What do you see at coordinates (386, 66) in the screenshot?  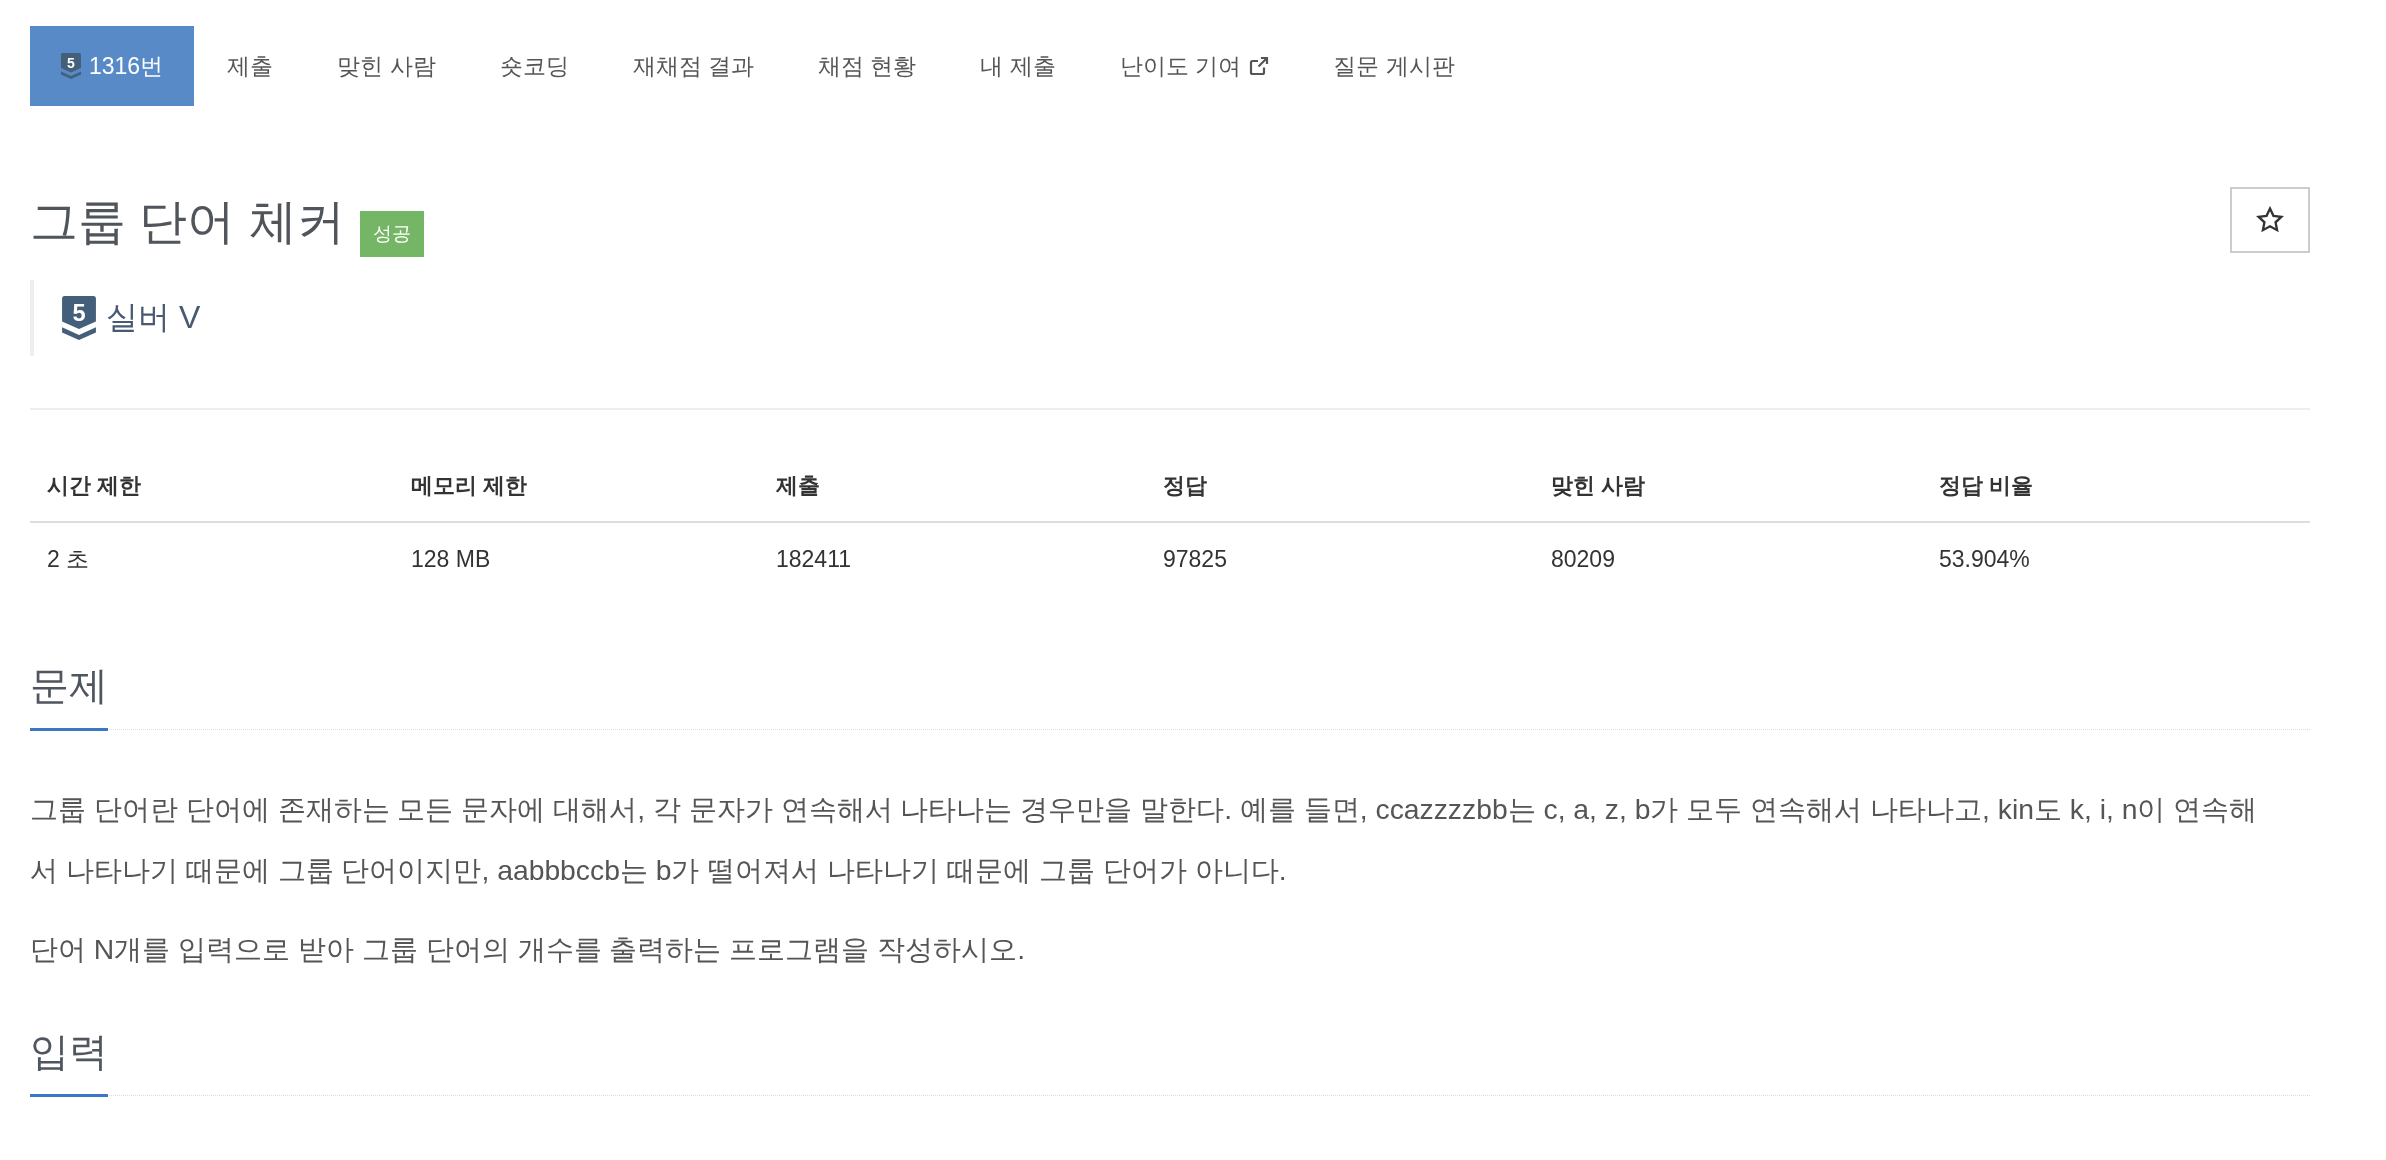 I see `nav-tab: 맞힌 사람` at bounding box center [386, 66].